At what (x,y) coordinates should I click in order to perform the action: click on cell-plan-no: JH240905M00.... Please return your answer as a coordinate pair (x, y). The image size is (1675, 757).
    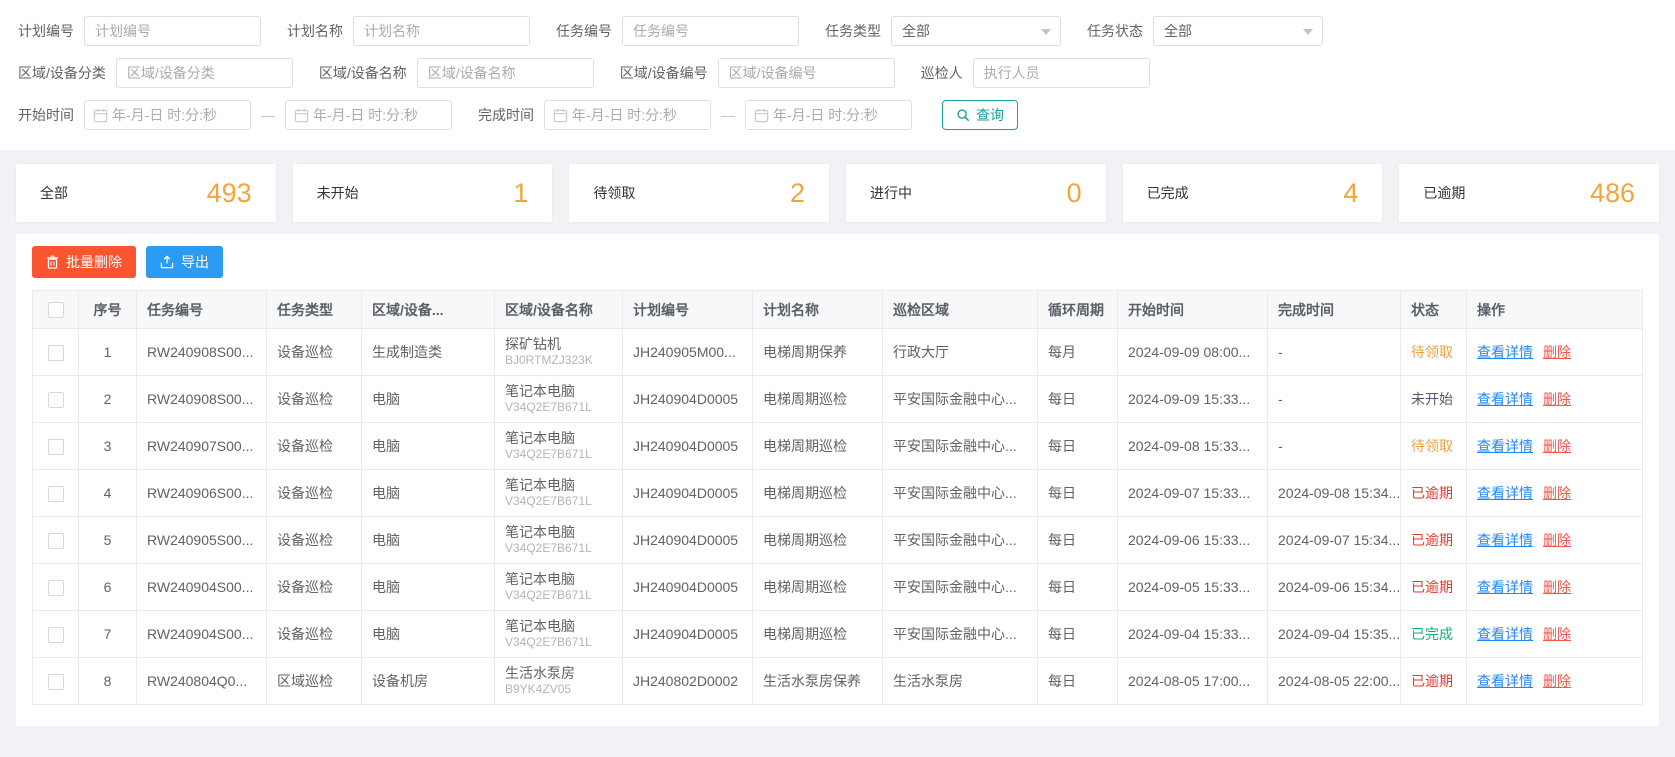
    Looking at the image, I should click on (687, 352).